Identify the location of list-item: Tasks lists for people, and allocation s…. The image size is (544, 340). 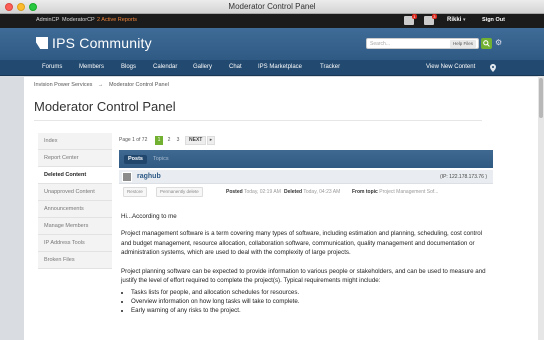
(311, 293).